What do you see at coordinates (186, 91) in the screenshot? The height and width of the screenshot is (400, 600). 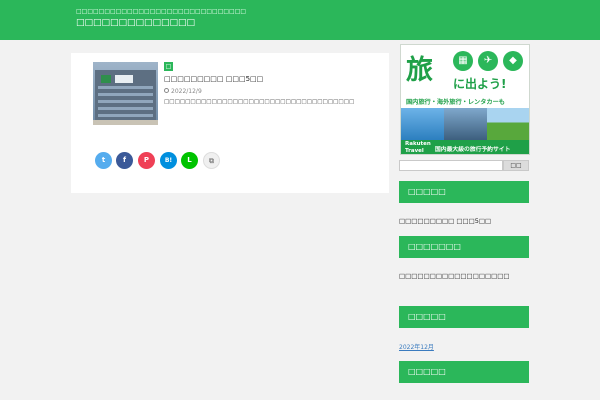 I see `post-date-text: 2022/12/9` at bounding box center [186, 91].